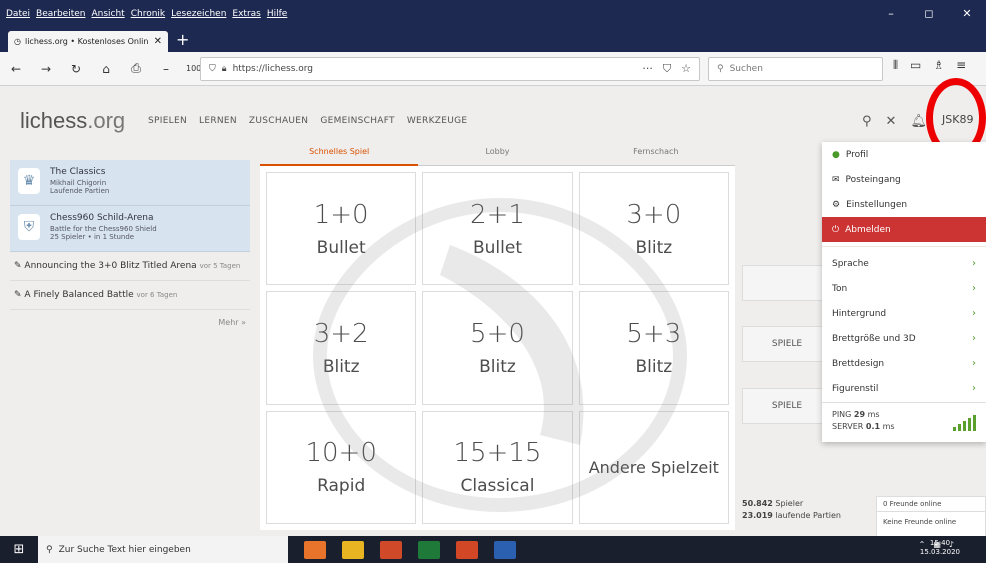  What do you see at coordinates (497, 348) in the screenshot?
I see `pairing-button: 5+0 Blitz` at bounding box center [497, 348].